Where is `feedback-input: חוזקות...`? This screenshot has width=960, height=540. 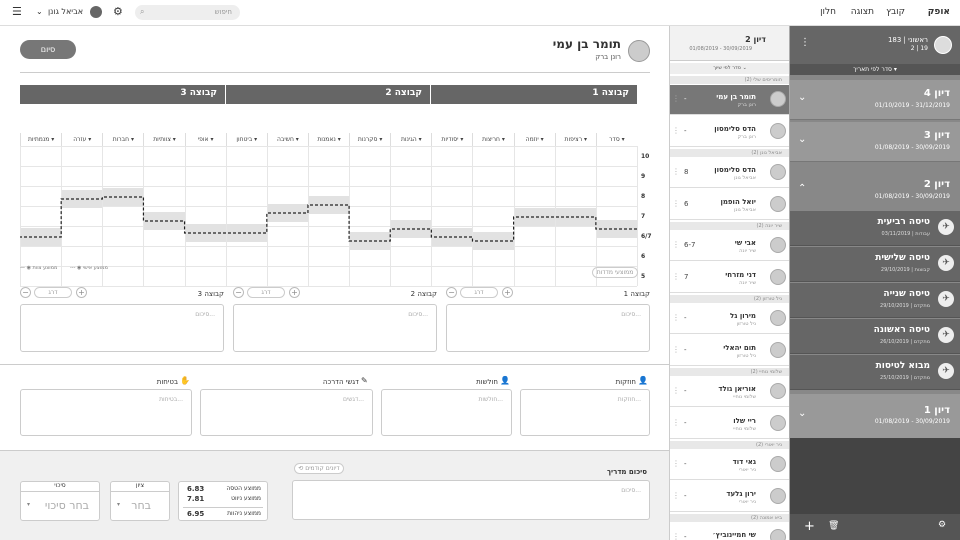 feedback-input: חוזקות... is located at coordinates (585, 412).